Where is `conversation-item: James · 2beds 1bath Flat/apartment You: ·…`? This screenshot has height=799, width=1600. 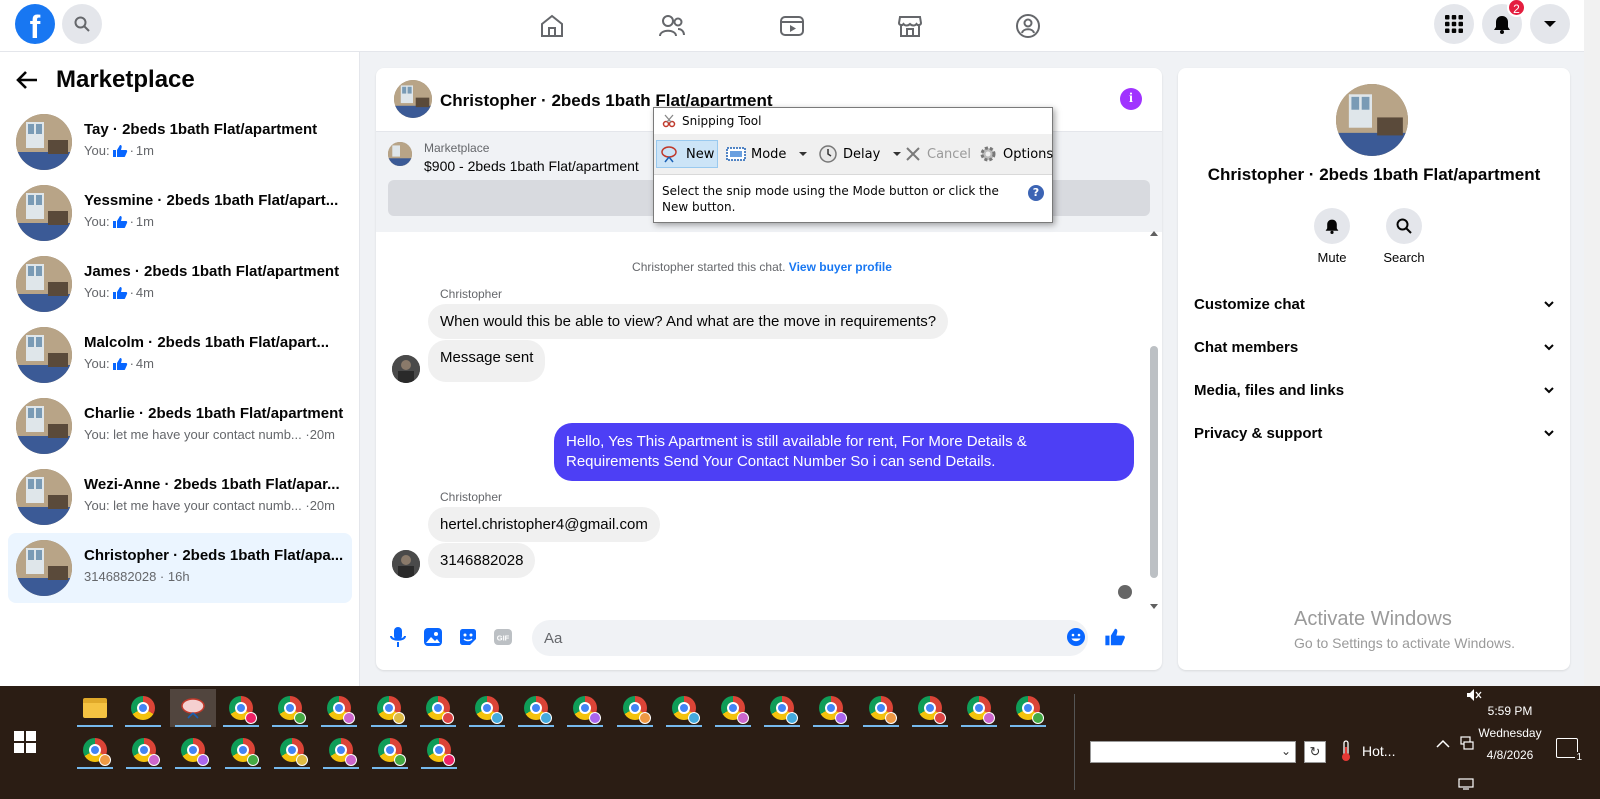 conversation-item: James · 2beds 1bath Flat/apartment You: ·… is located at coordinates (180, 284).